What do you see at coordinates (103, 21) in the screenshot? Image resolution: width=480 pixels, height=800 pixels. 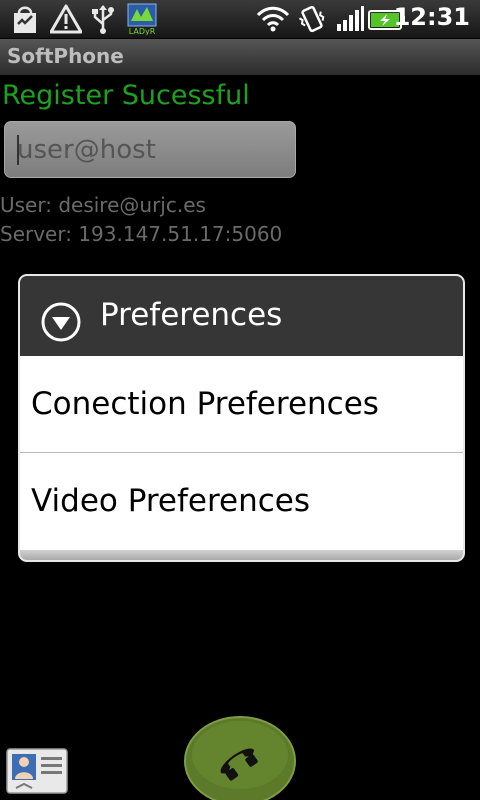 I see `usb-icon` at bounding box center [103, 21].